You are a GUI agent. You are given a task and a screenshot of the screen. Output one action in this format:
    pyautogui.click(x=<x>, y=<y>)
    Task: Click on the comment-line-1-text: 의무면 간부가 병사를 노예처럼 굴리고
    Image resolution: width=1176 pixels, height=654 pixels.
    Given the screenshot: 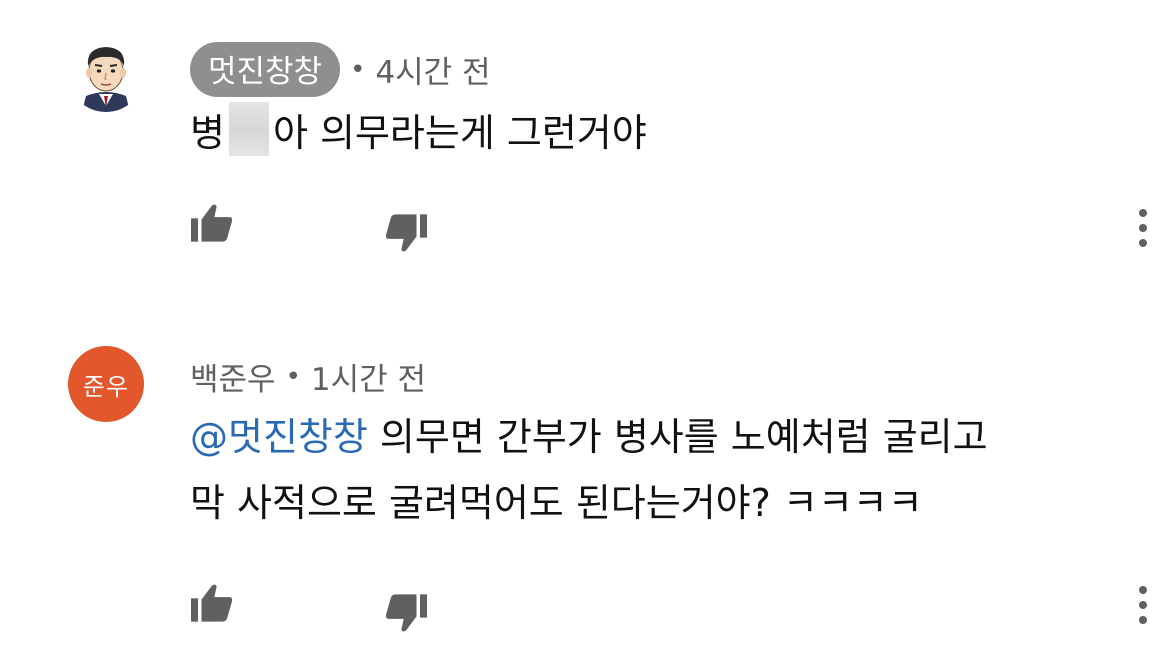 What is the action you would take?
    pyautogui.click(x=677, y=437)
    